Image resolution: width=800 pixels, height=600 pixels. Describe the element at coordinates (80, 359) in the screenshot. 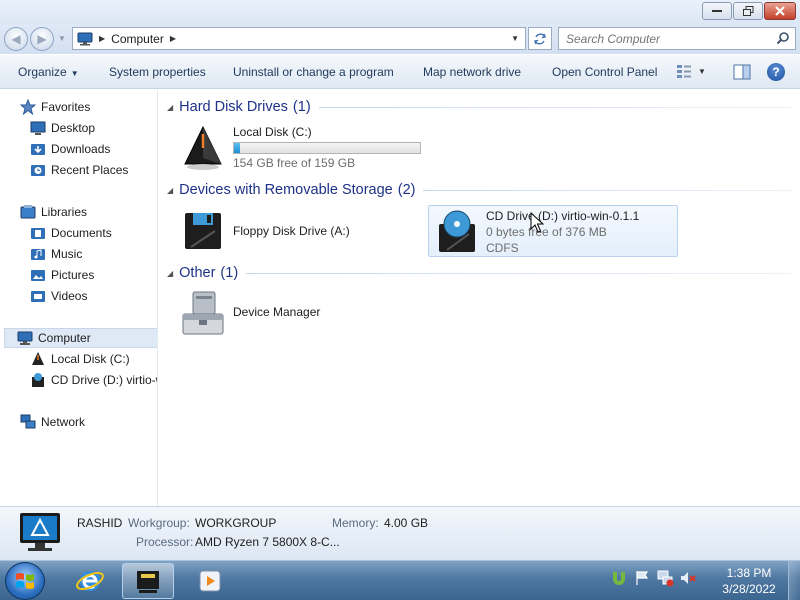

I see `nav-local-disk: Local Disk (C:)` at that location.